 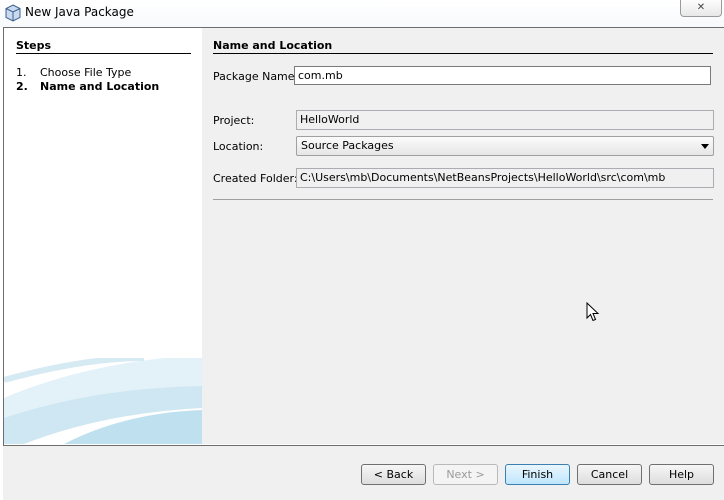 What do you see at coordinates (234, 120) in the screenshot?
I see `project-label: Project:` at bounding box center [234, 120].